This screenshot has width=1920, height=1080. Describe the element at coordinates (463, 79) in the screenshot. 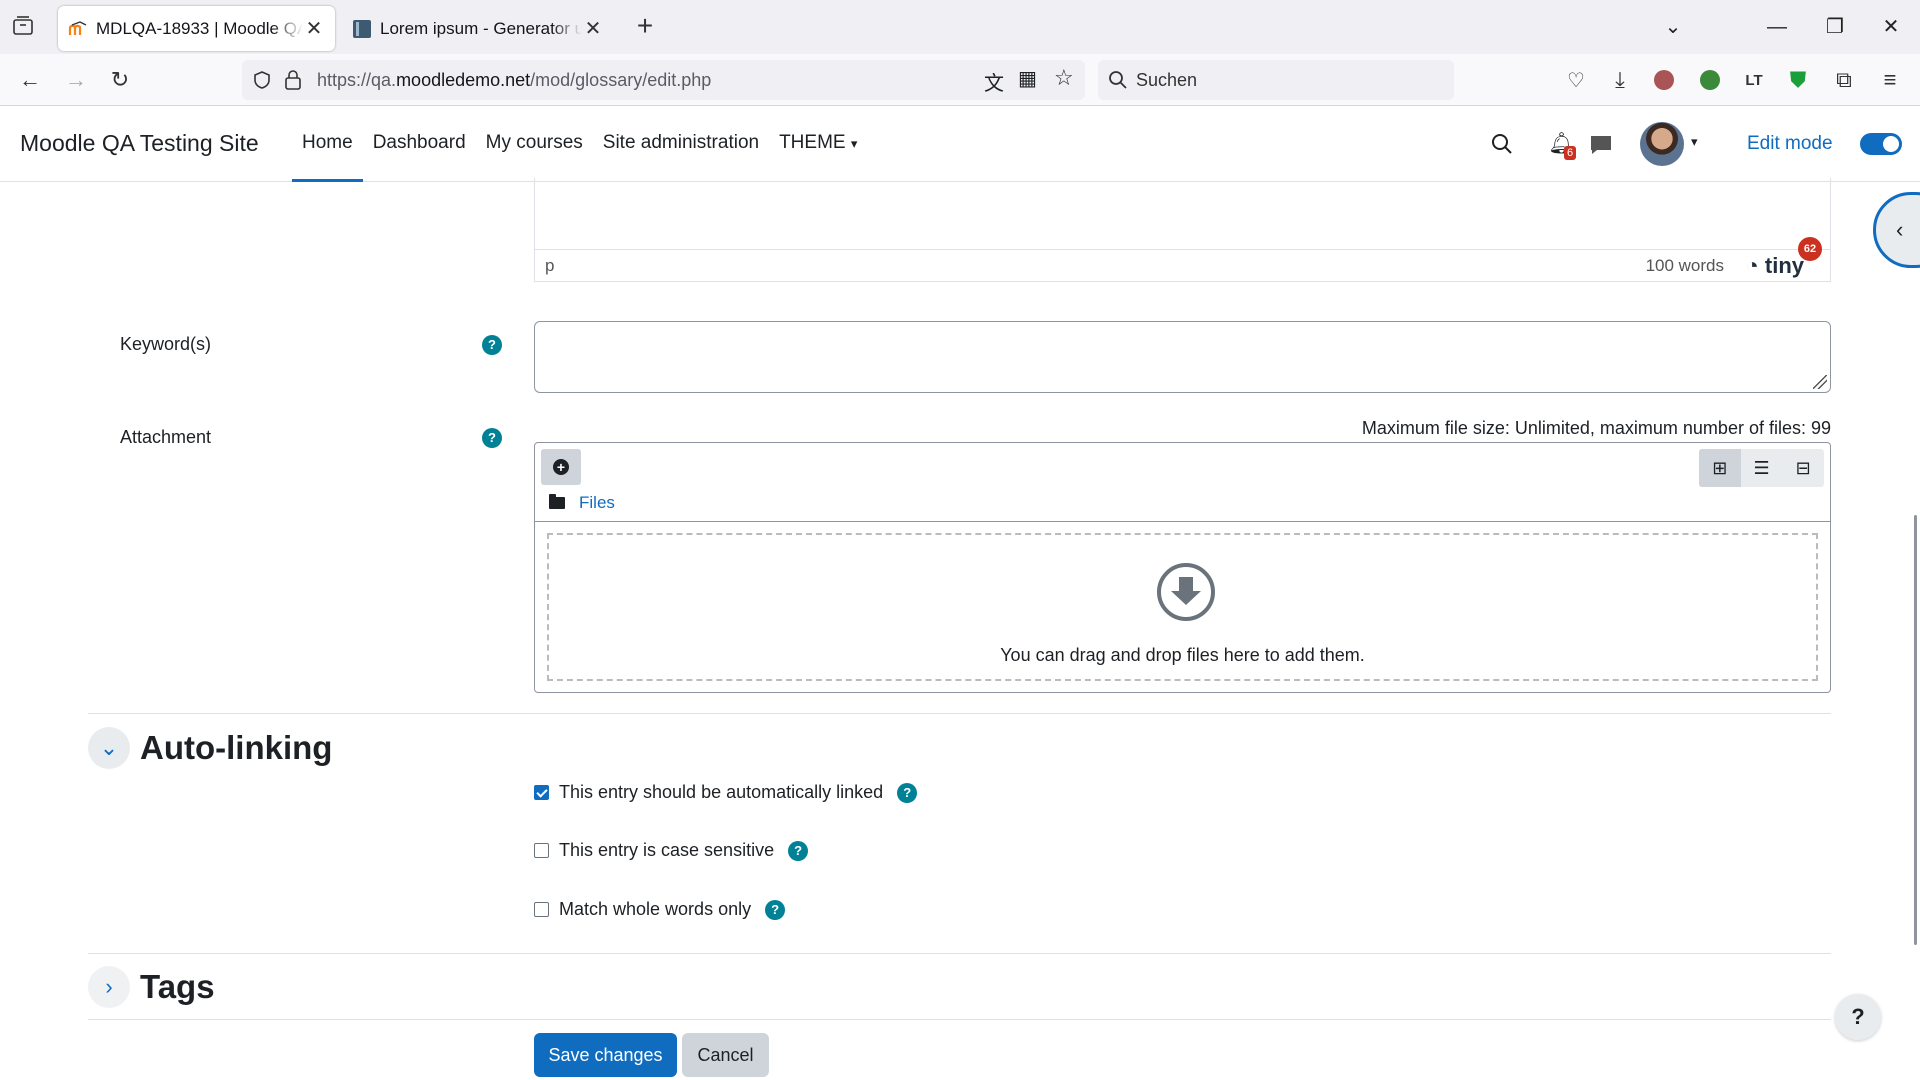

I see `url-domain: moodledemo.net` at that location.